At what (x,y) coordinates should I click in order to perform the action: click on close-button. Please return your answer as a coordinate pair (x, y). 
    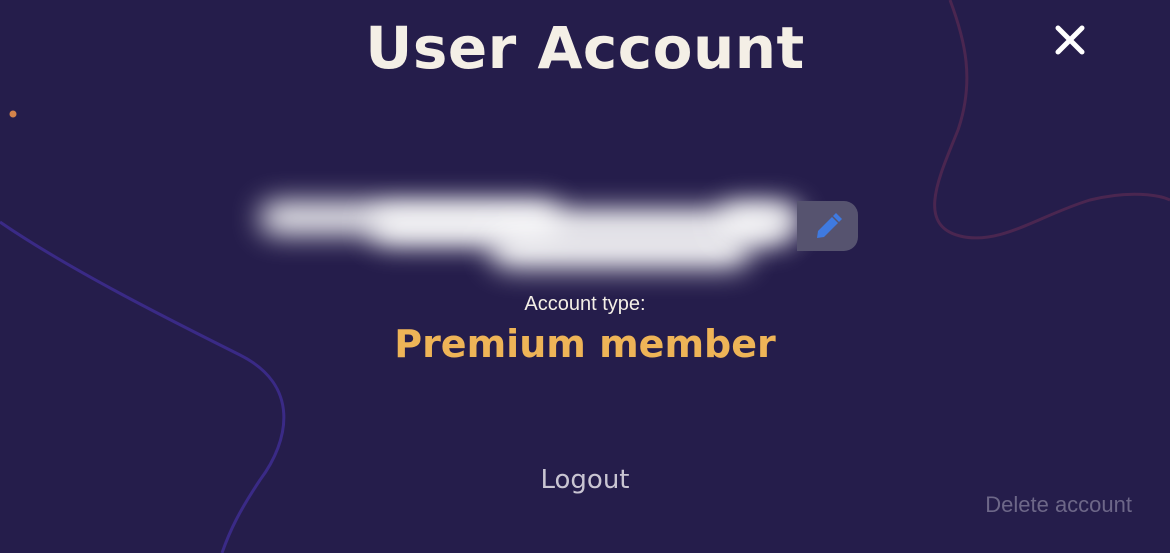
    Looking at the image, I should click on (1070, 40).